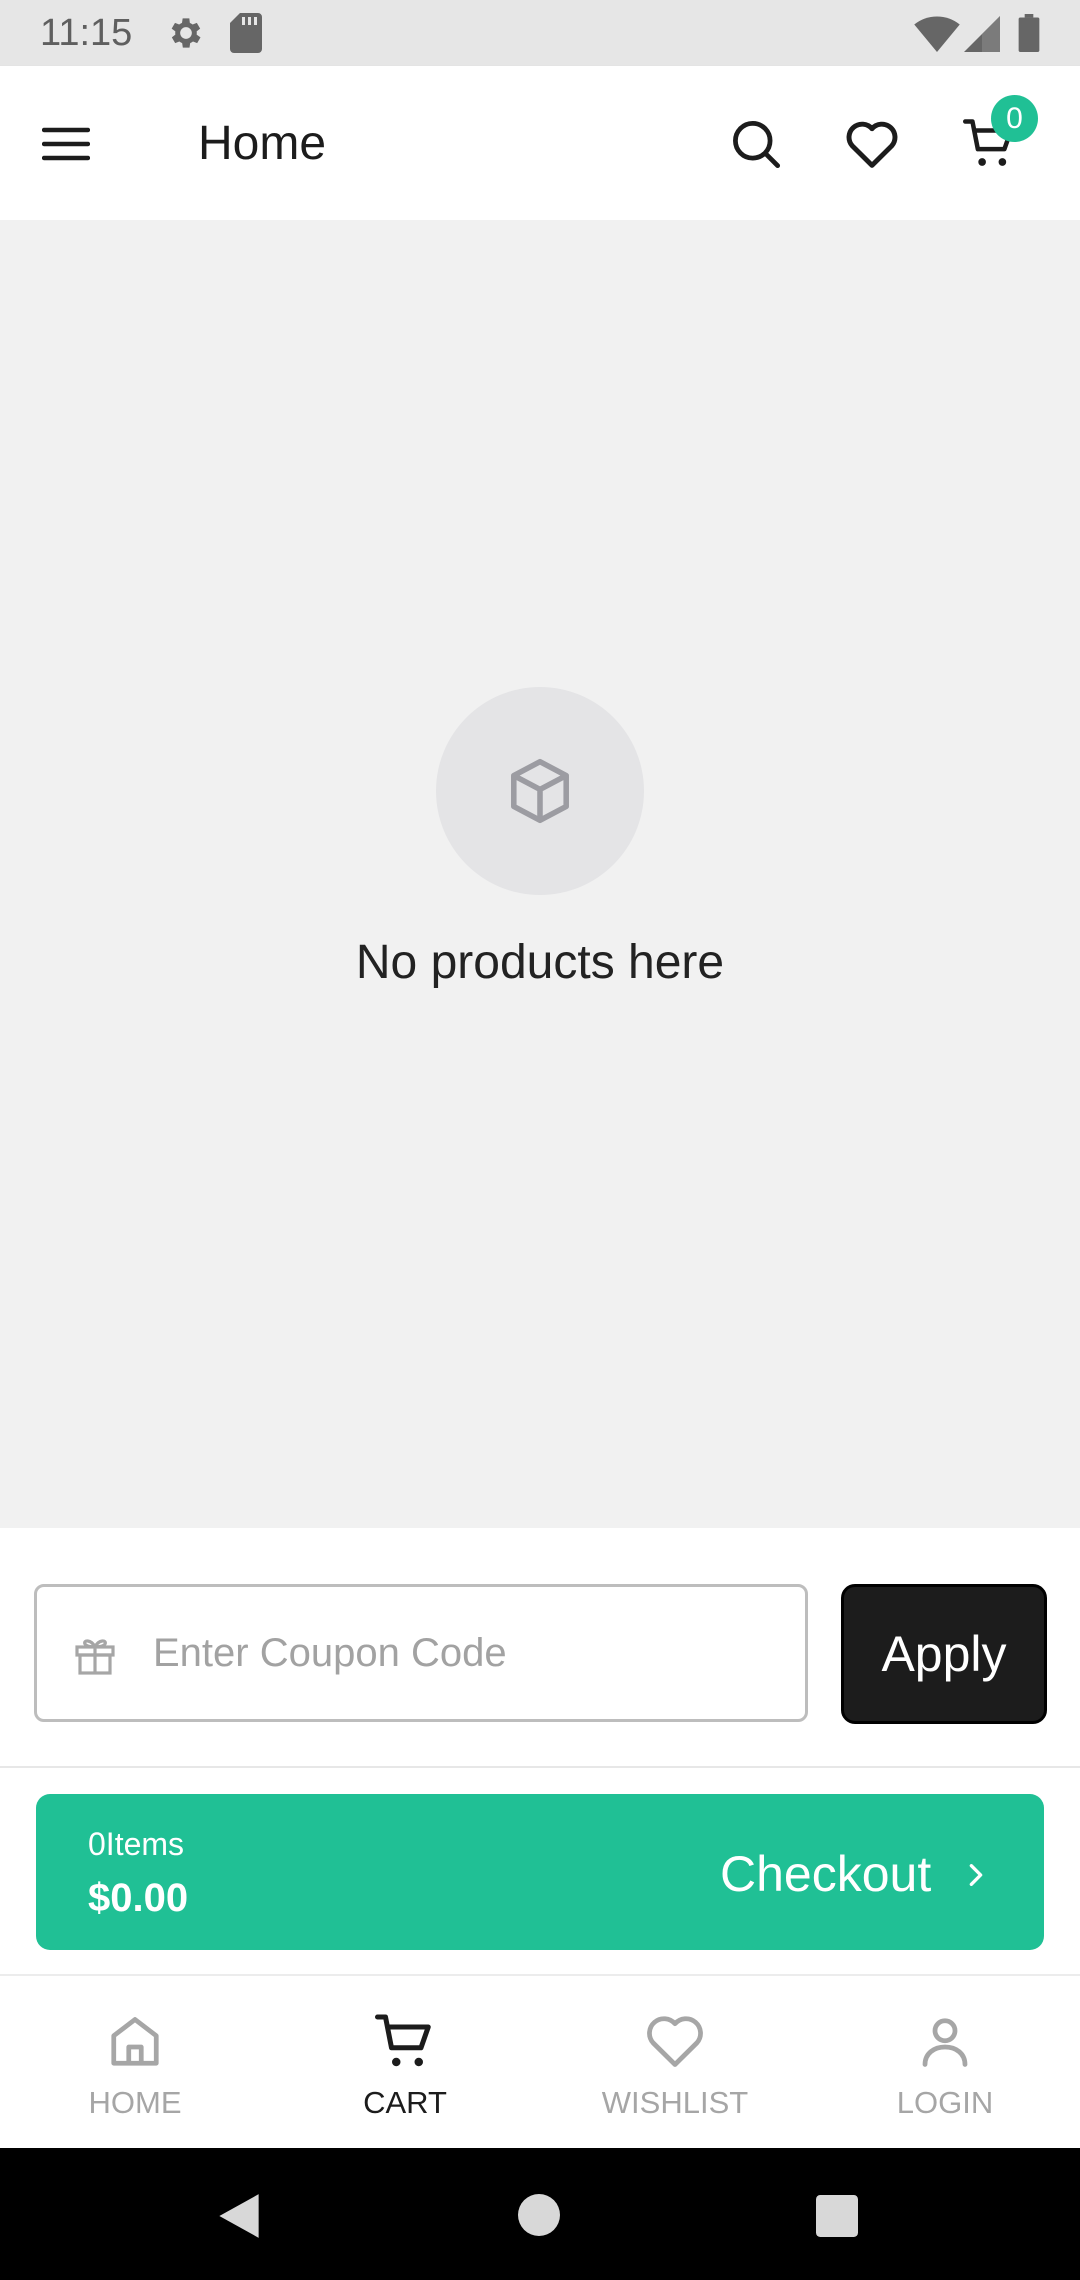 Image resolution: width=1080 pixels, height=2280 pixels. I want to click on cart-total: $0.00, so click(138, 1898).